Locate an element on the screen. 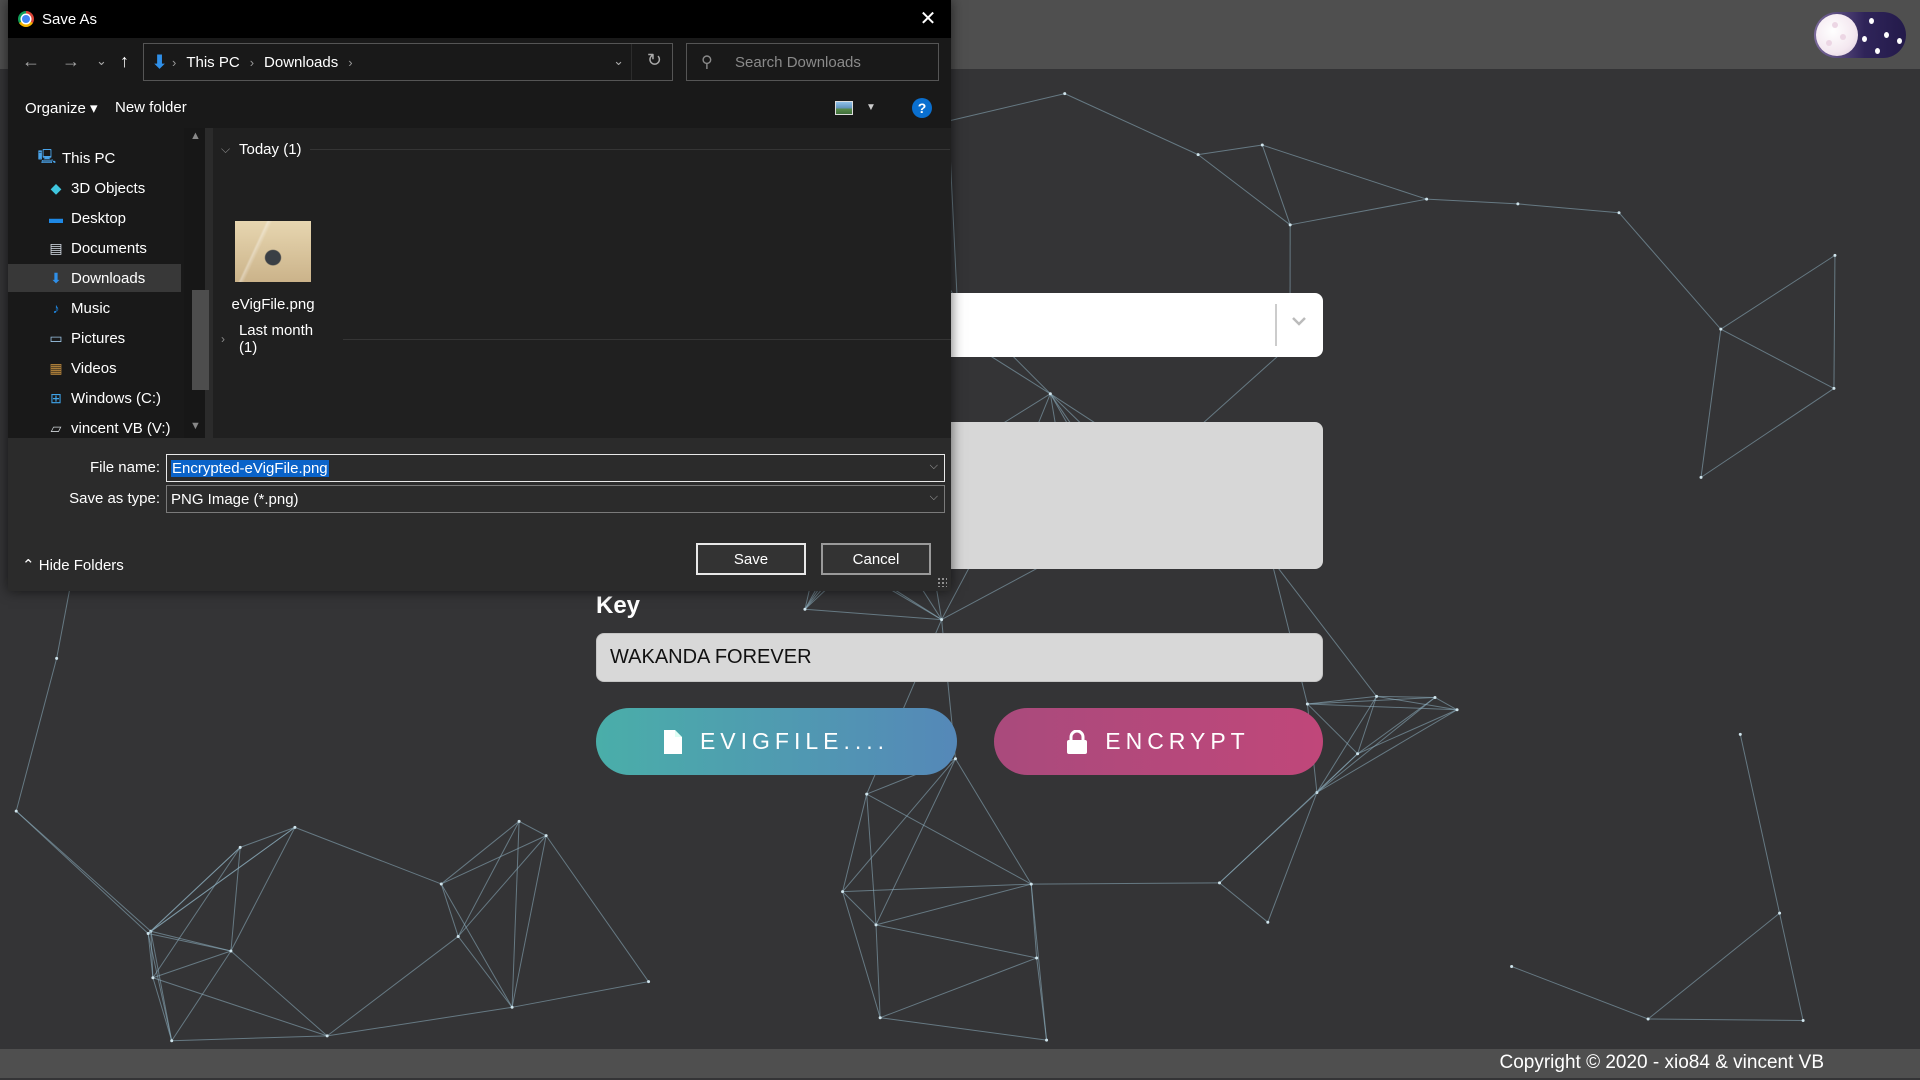 The image size is (1920, 1080). tree-item-label: Pictures is located at coordinates (98, 338).